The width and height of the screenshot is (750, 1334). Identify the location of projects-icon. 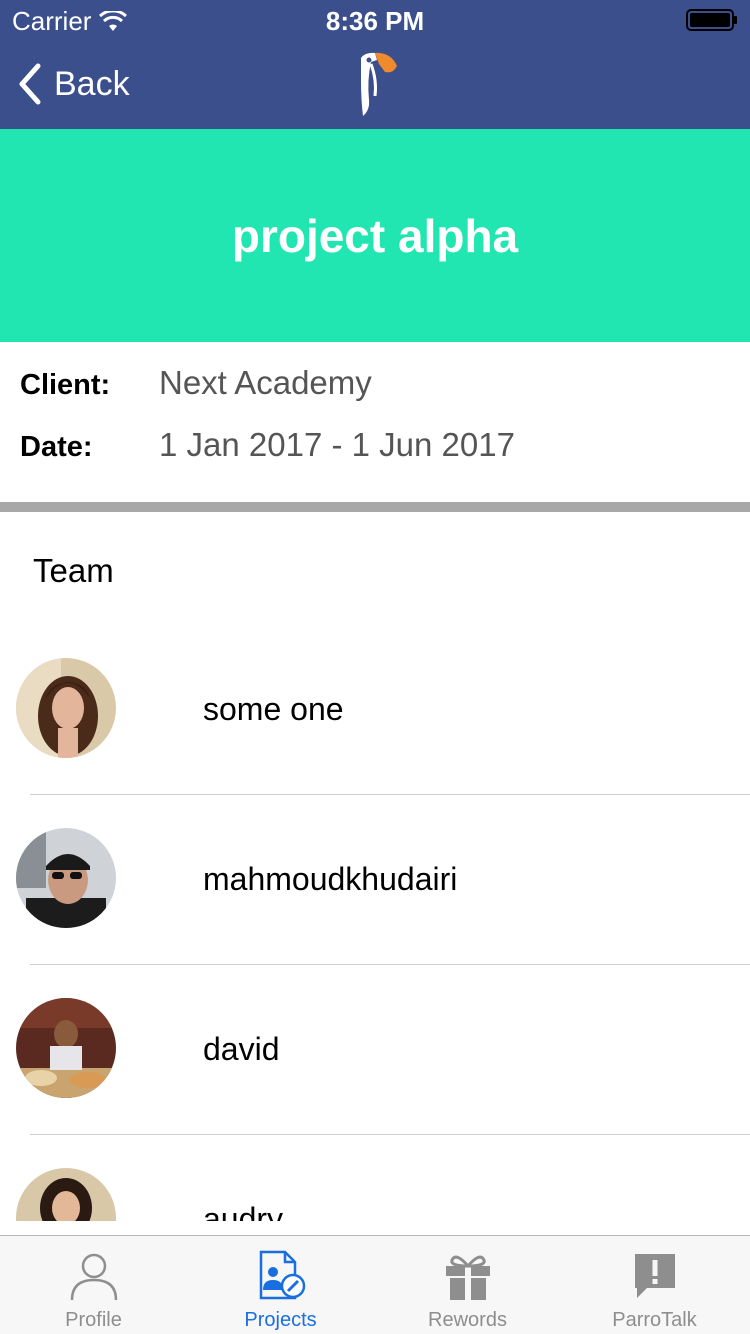
(282, 1275).